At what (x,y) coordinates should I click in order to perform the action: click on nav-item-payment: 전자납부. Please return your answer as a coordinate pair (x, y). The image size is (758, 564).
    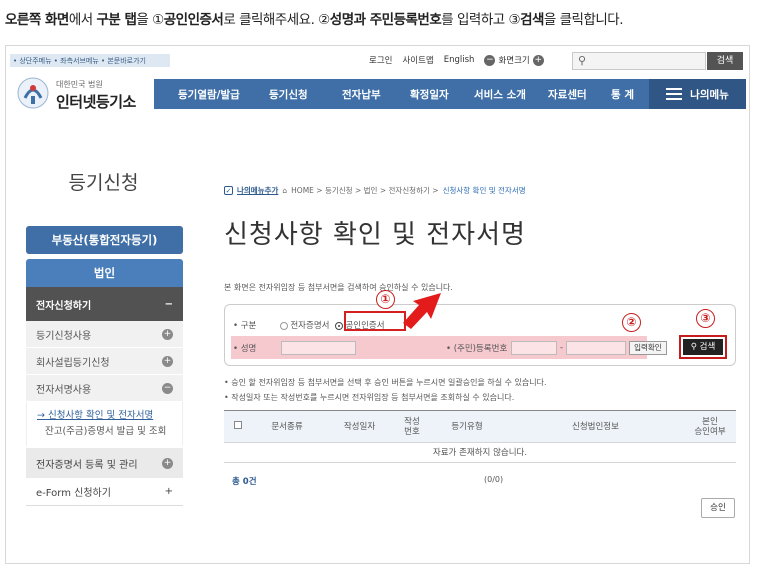
    Looking at the image, I should click on (361, 94).